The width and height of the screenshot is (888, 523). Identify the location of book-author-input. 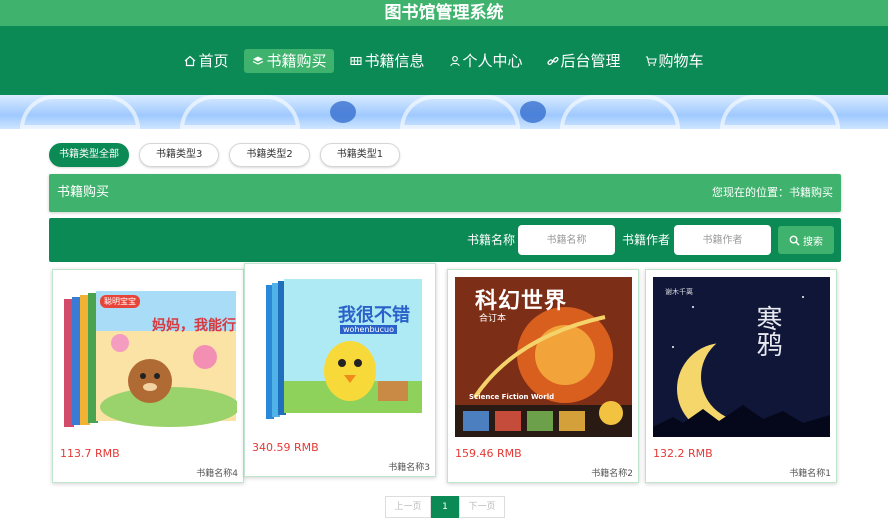
(722, 240).